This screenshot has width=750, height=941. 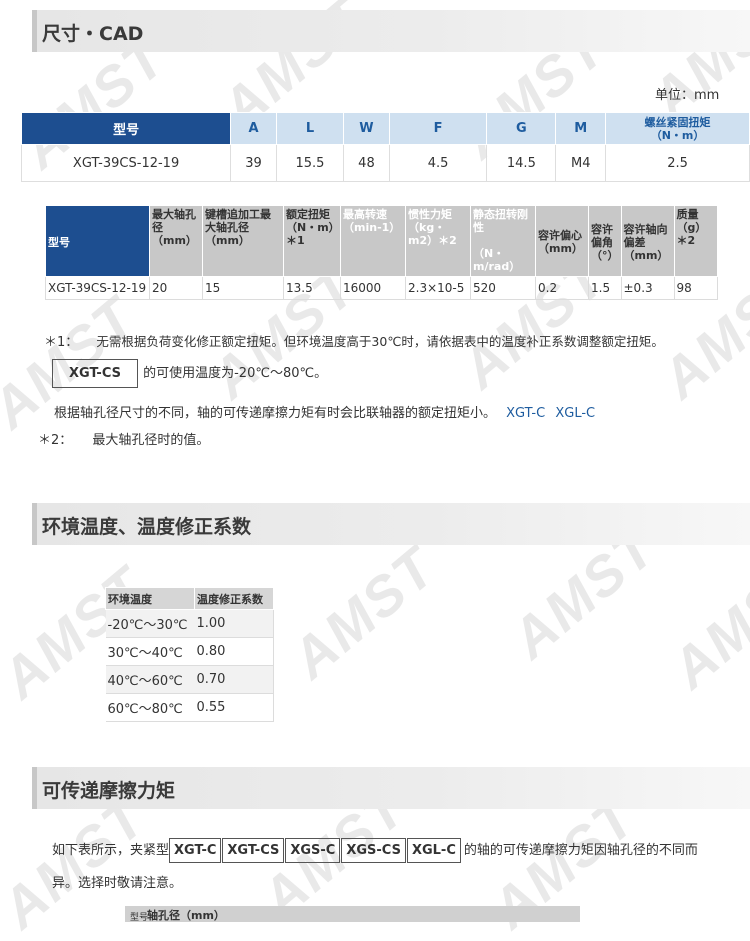 I want to click on unit-label: 单位：mm, so click(x=687, y=95).